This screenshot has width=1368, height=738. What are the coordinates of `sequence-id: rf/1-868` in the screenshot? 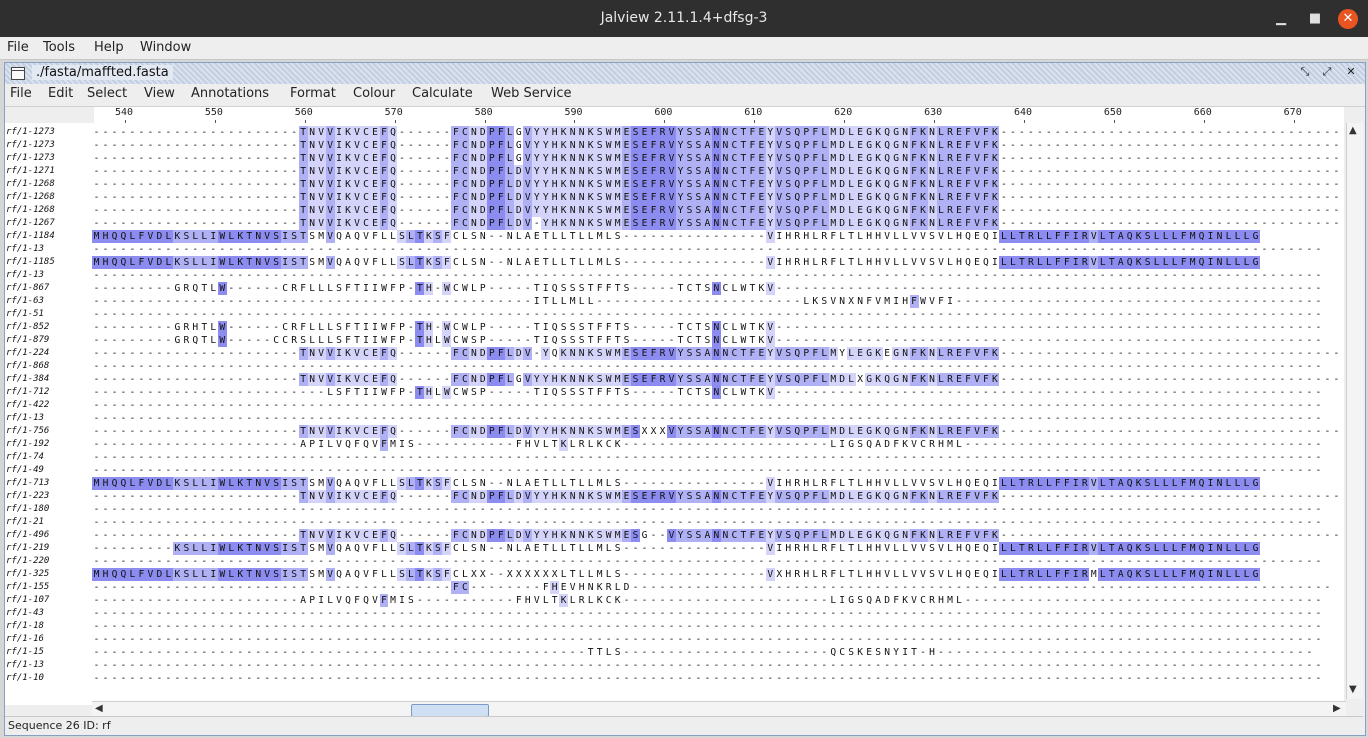 It's located at (27, 366).